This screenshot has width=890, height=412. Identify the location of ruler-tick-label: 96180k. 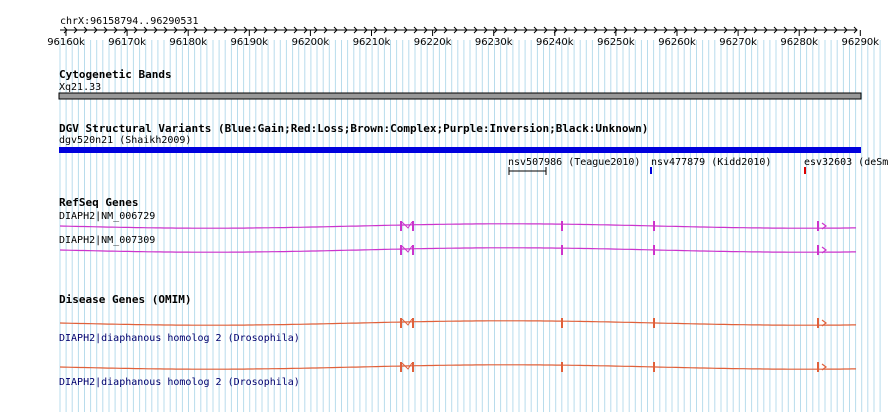
(188, 42).